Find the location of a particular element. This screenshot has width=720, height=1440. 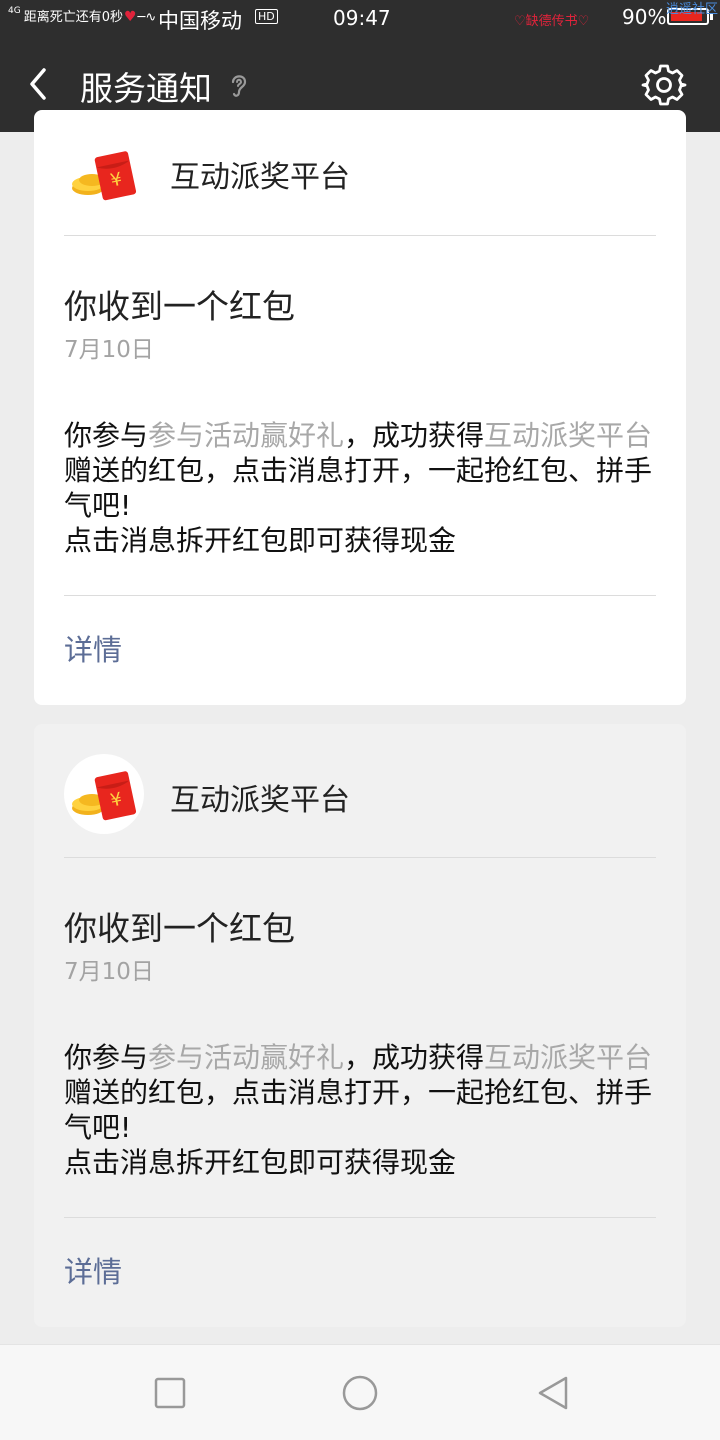

system-nav-bar is located at coordinates (360, 1392).